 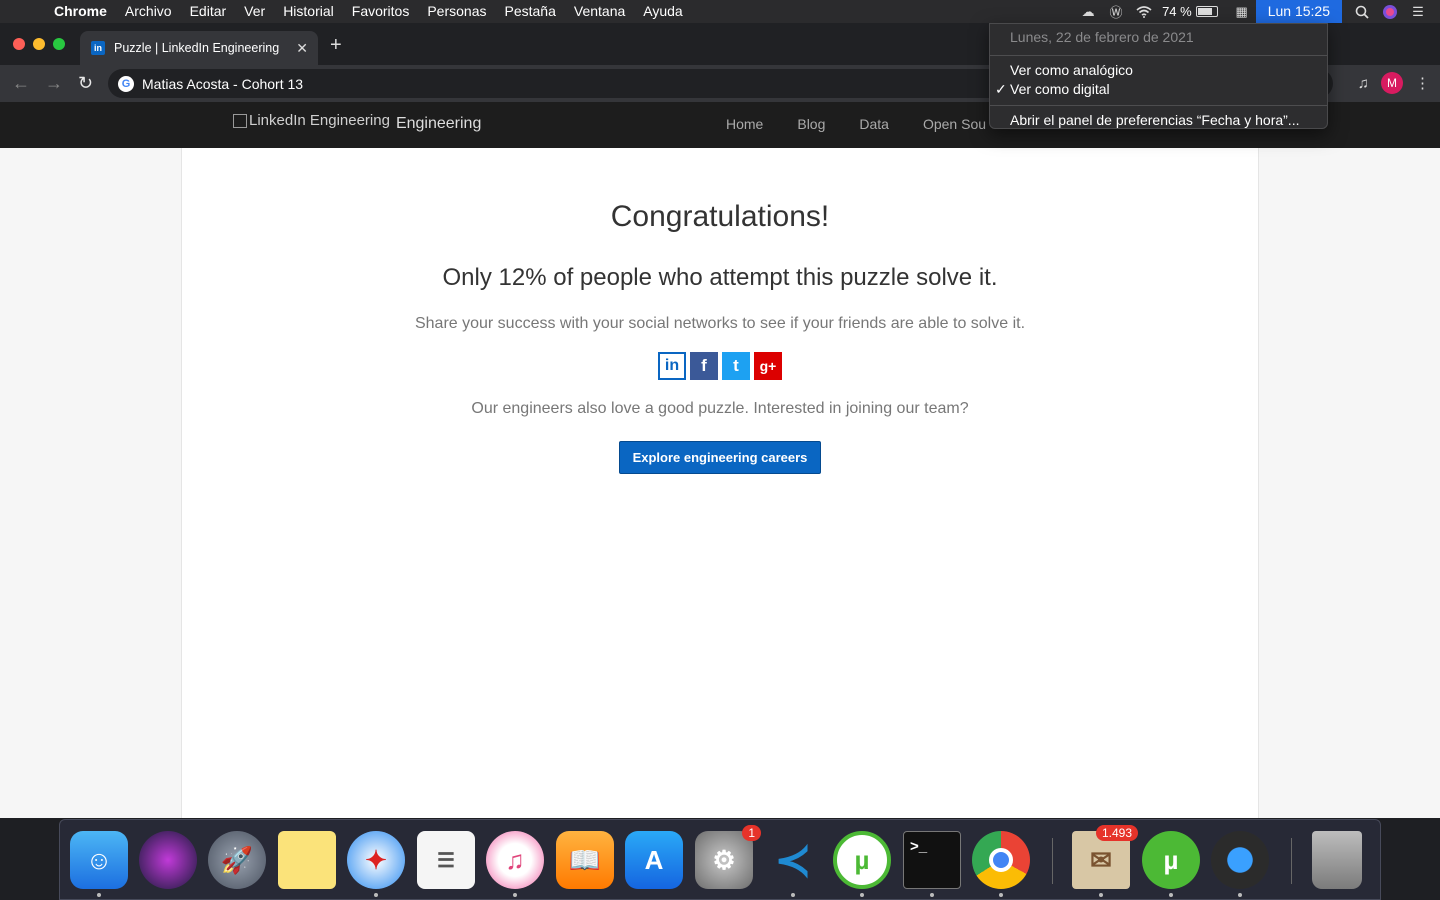 What do you see at coordinates (1177, 11) in the screenshot?
I see `battery-percentage: 74 %` at bounding box center [1177, 11].